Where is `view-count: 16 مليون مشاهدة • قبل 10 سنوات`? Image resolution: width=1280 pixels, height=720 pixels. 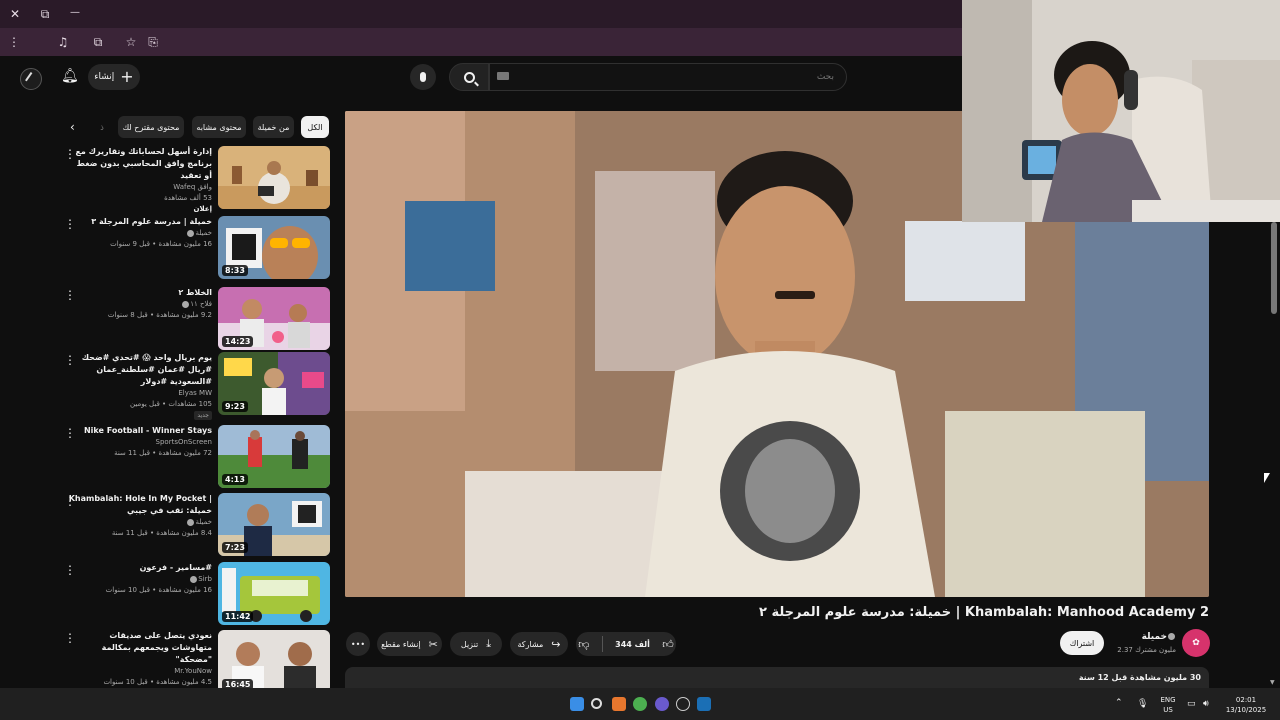
view-count: 16 مليون مشاهدة • قبل 10 سنوات is located at coordinates (158, 590).